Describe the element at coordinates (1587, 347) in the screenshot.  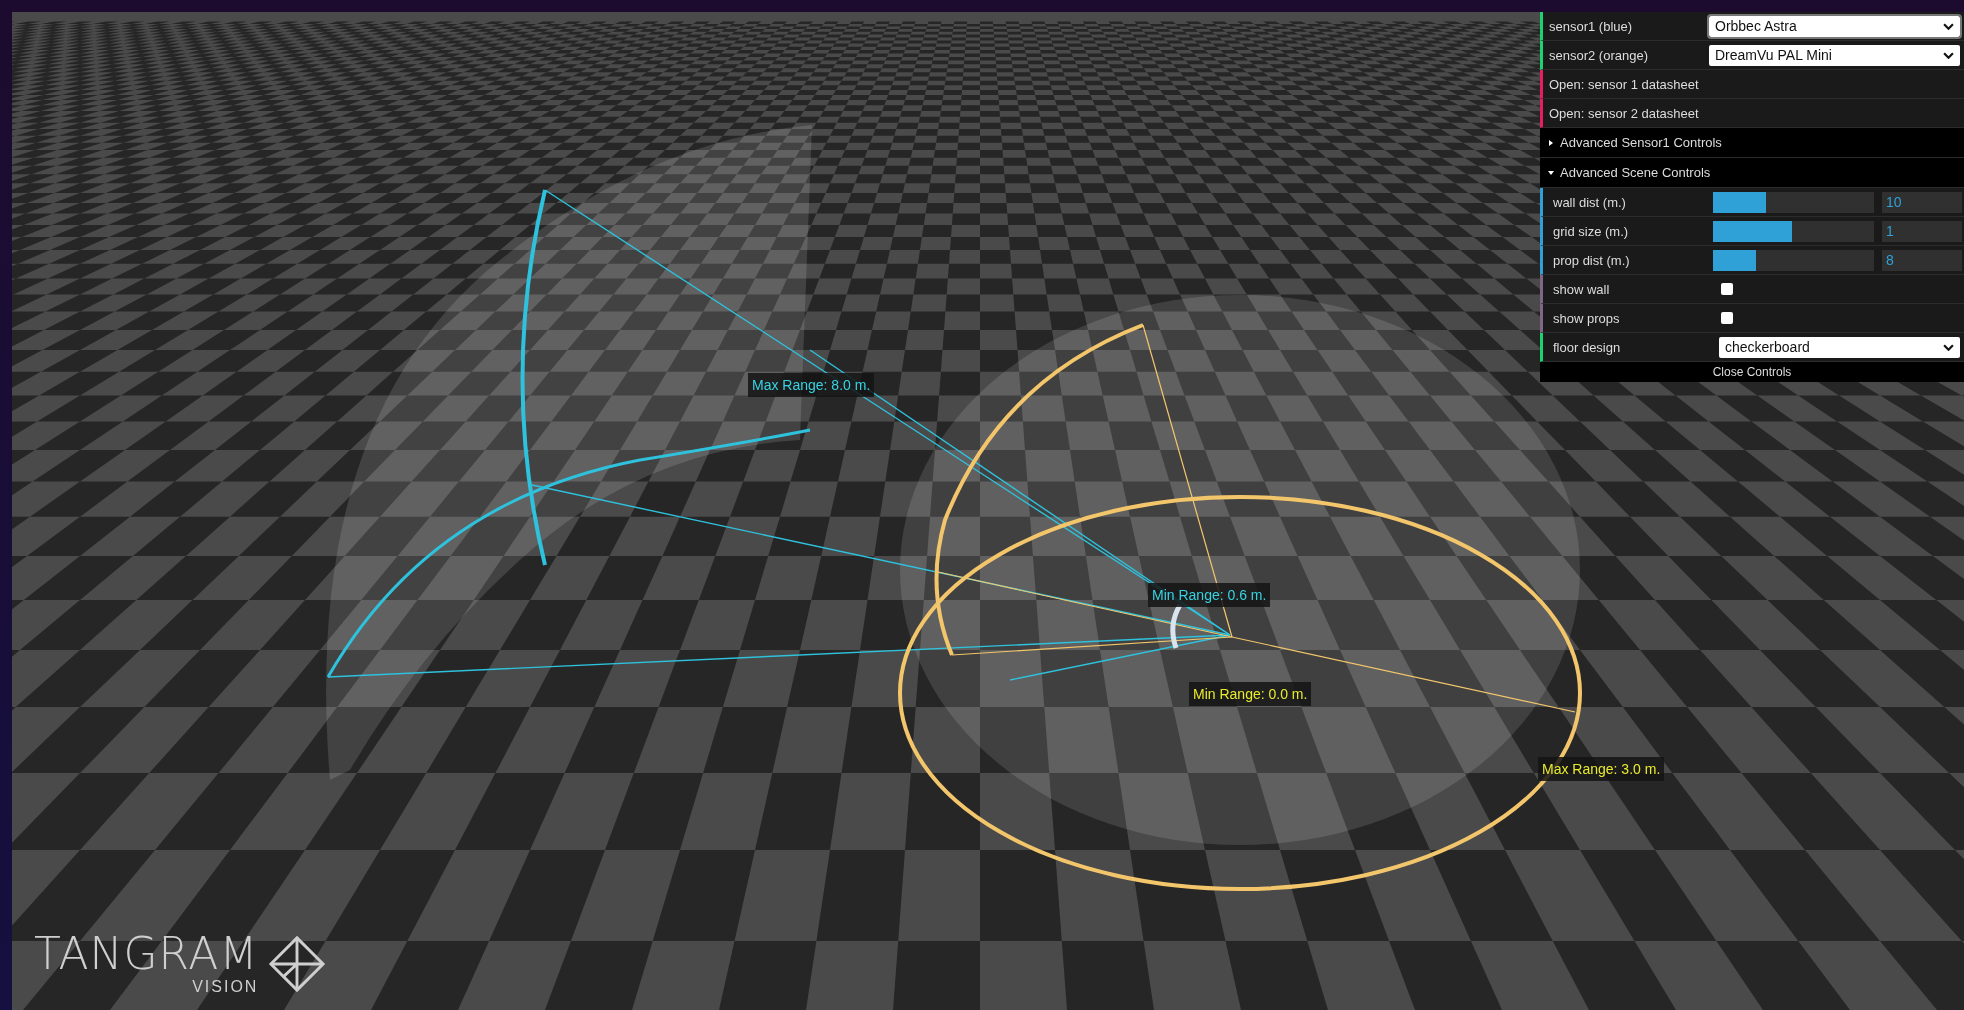
I see `control-label: floor design` at that location.